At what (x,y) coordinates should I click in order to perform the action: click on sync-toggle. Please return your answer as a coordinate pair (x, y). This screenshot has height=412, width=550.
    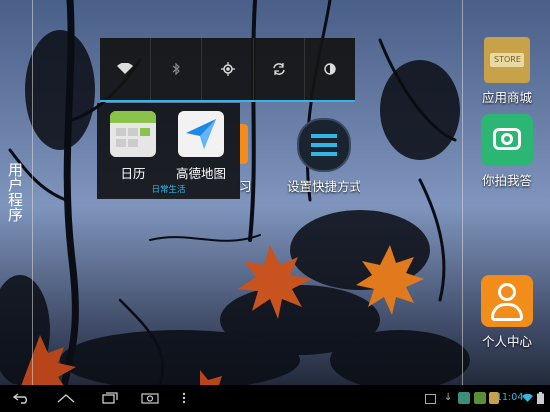
    Looking at the image, I should click on (279, 69).